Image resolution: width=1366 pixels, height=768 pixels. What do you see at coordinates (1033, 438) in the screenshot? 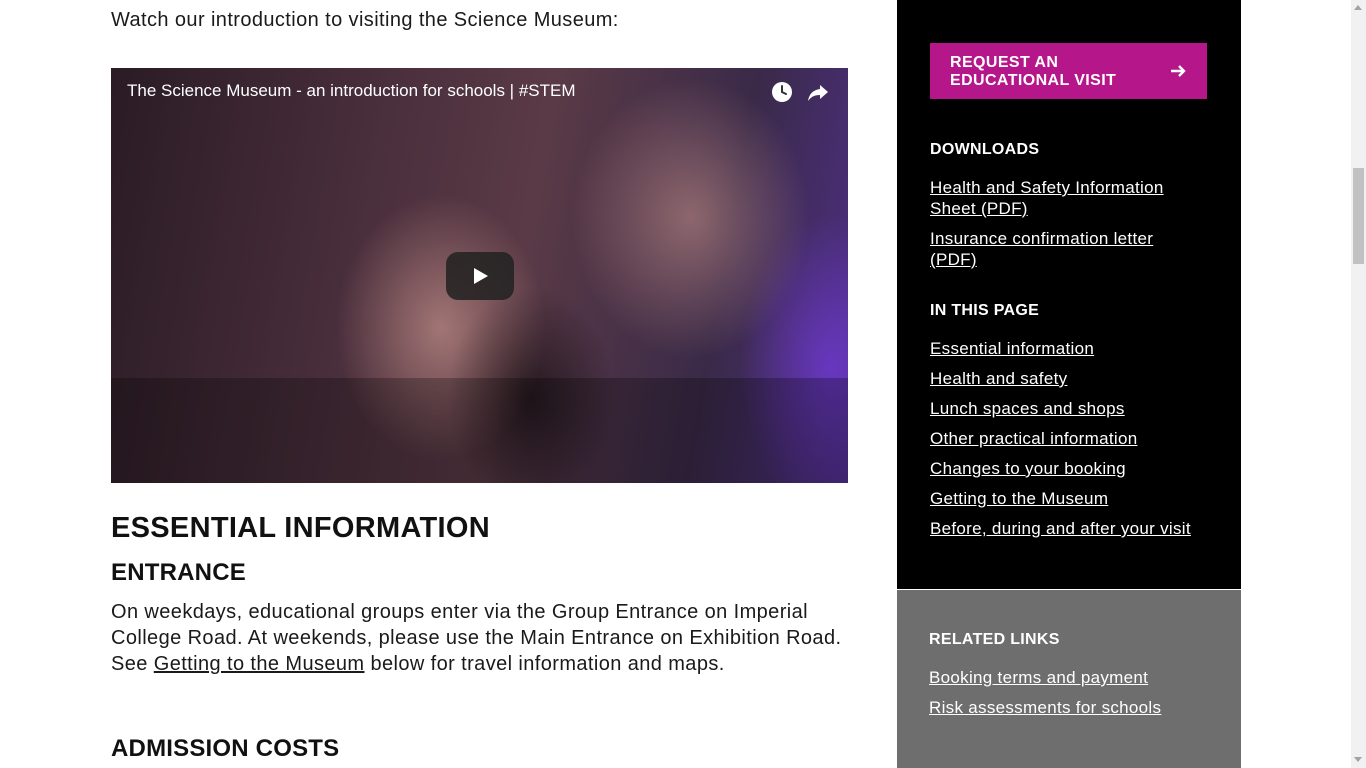
I see `page-link-other-practical: Other practical information` at bounding box center [1033, 438].